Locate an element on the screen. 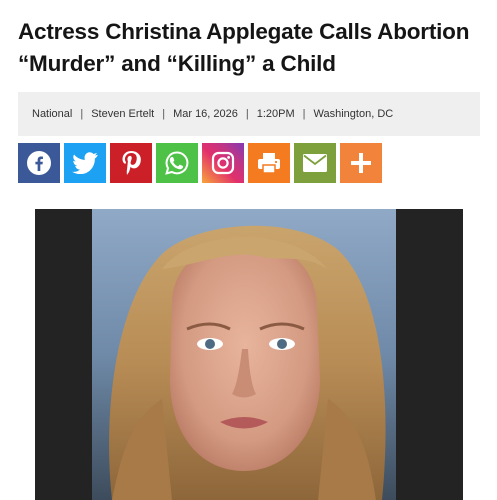 The image size is (497, 500). whatsapp-icon is located at coordinates (177, 163).